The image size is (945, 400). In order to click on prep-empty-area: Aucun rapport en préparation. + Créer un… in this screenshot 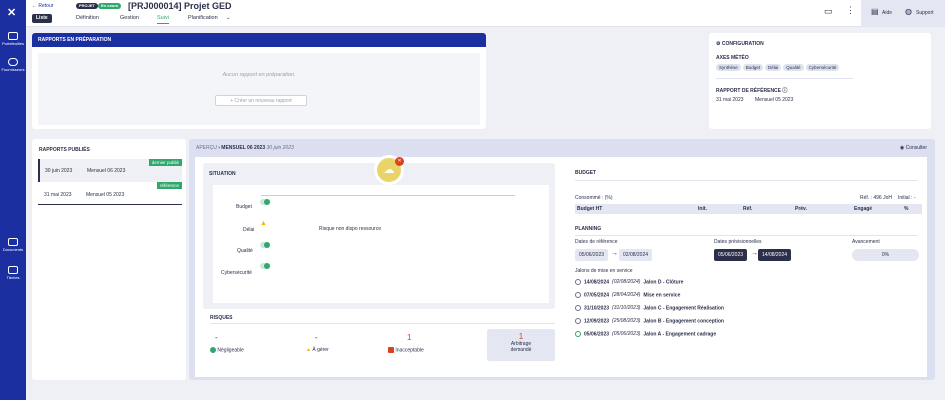, I will do `click(259, 89)`.